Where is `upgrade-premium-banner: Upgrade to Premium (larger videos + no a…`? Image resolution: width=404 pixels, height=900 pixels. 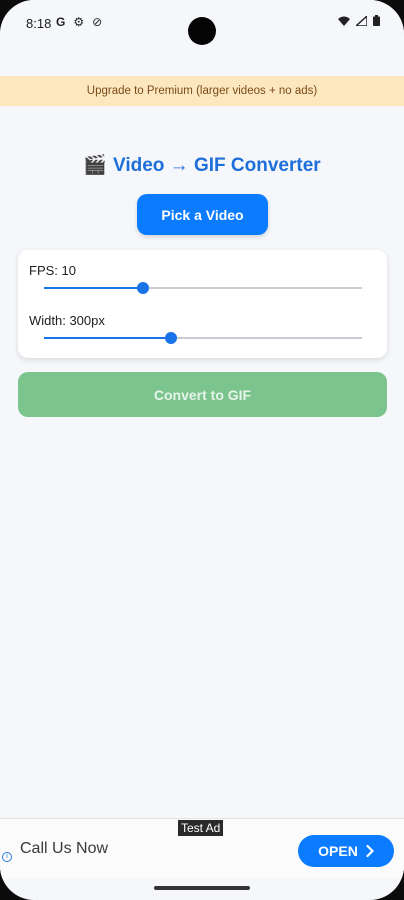 upgrade-premium-banner: Upgrade to Premium (larger videos + no a… is located at coordinates (202, 91).